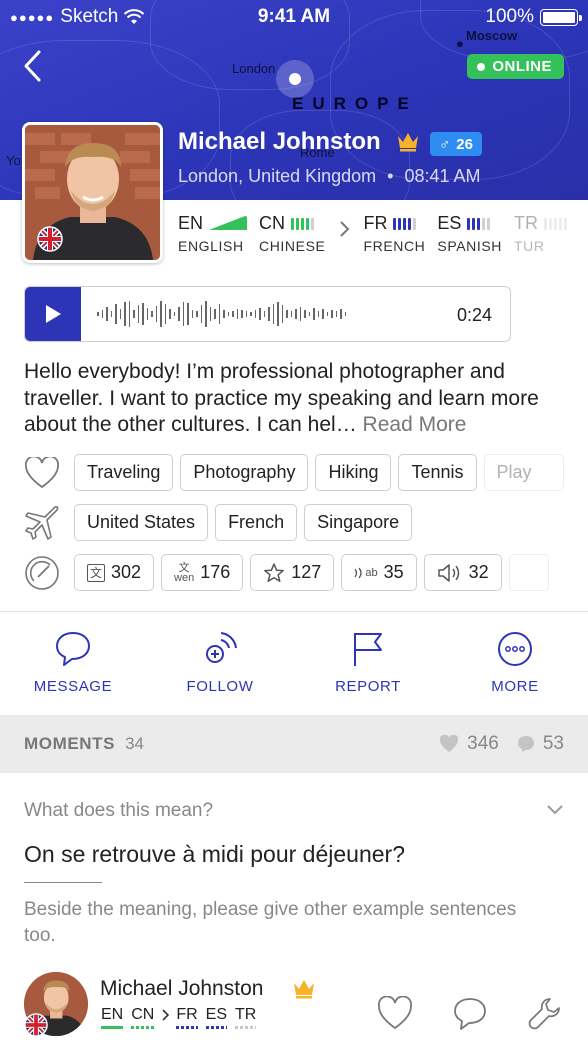  I want to click on language-item-cn: CN CHINESE, so click(292, 233).